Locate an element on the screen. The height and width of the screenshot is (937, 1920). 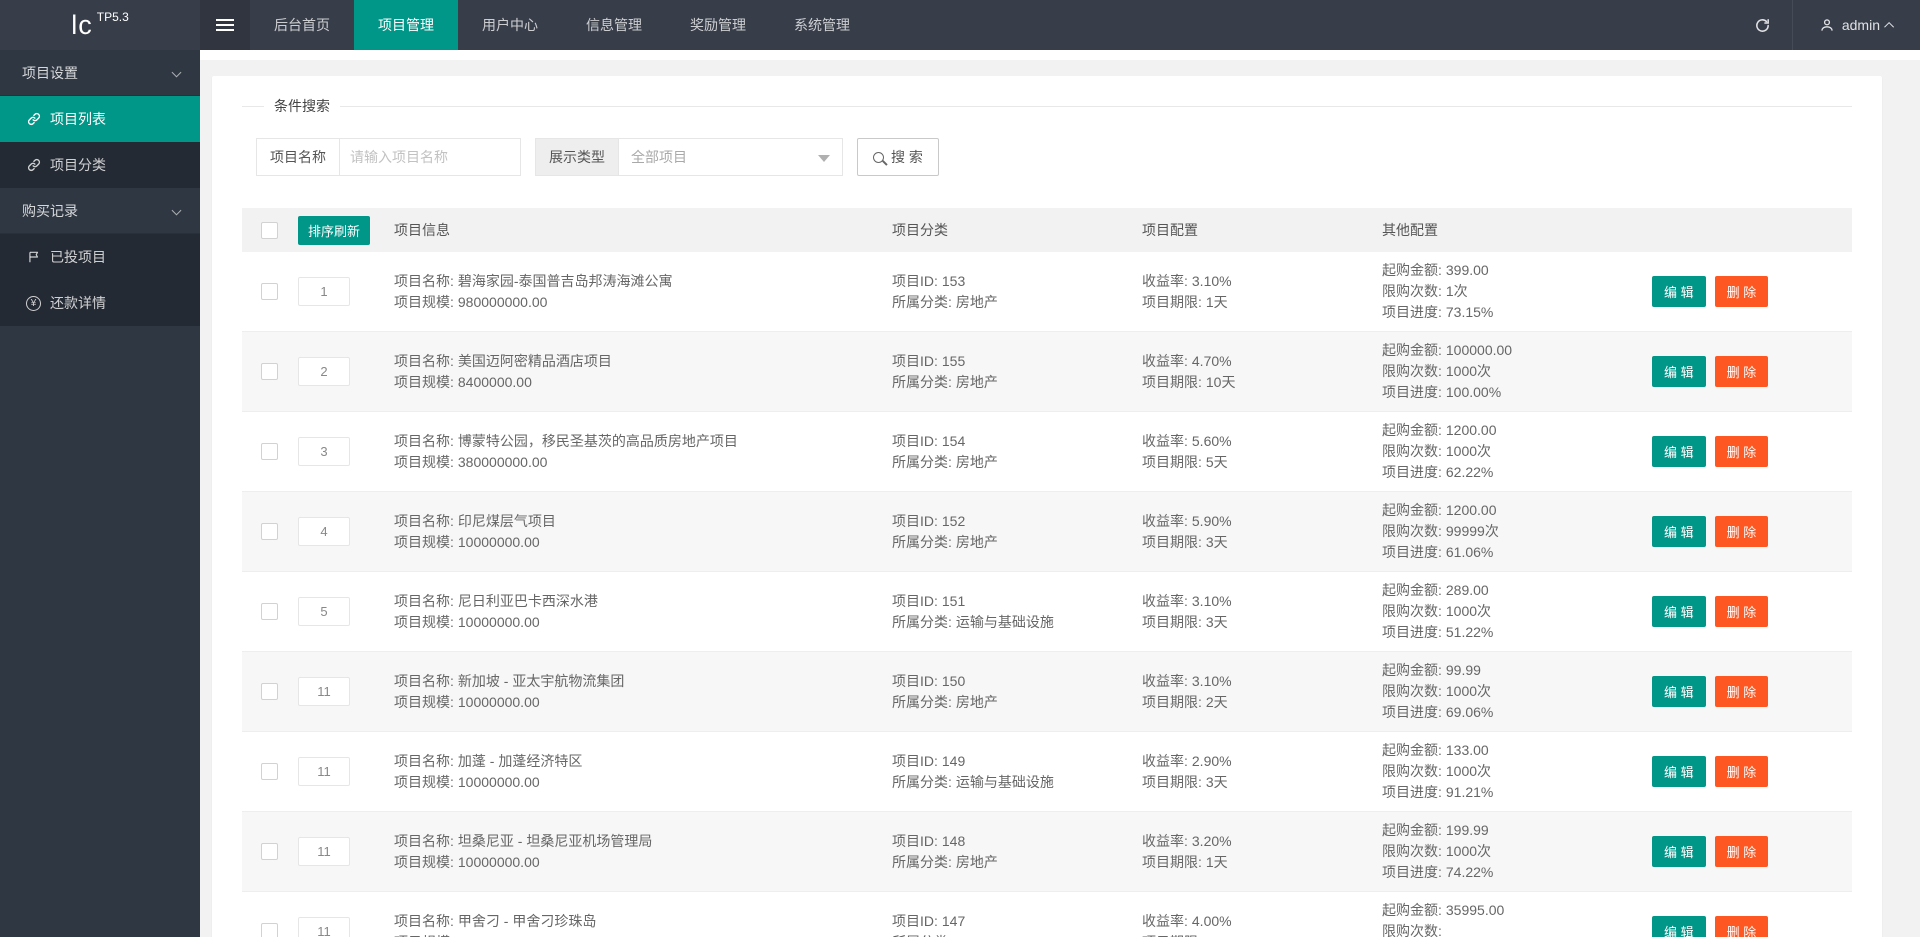
topnav-item-info: 信息管理 is located at coordinates (614, 25).